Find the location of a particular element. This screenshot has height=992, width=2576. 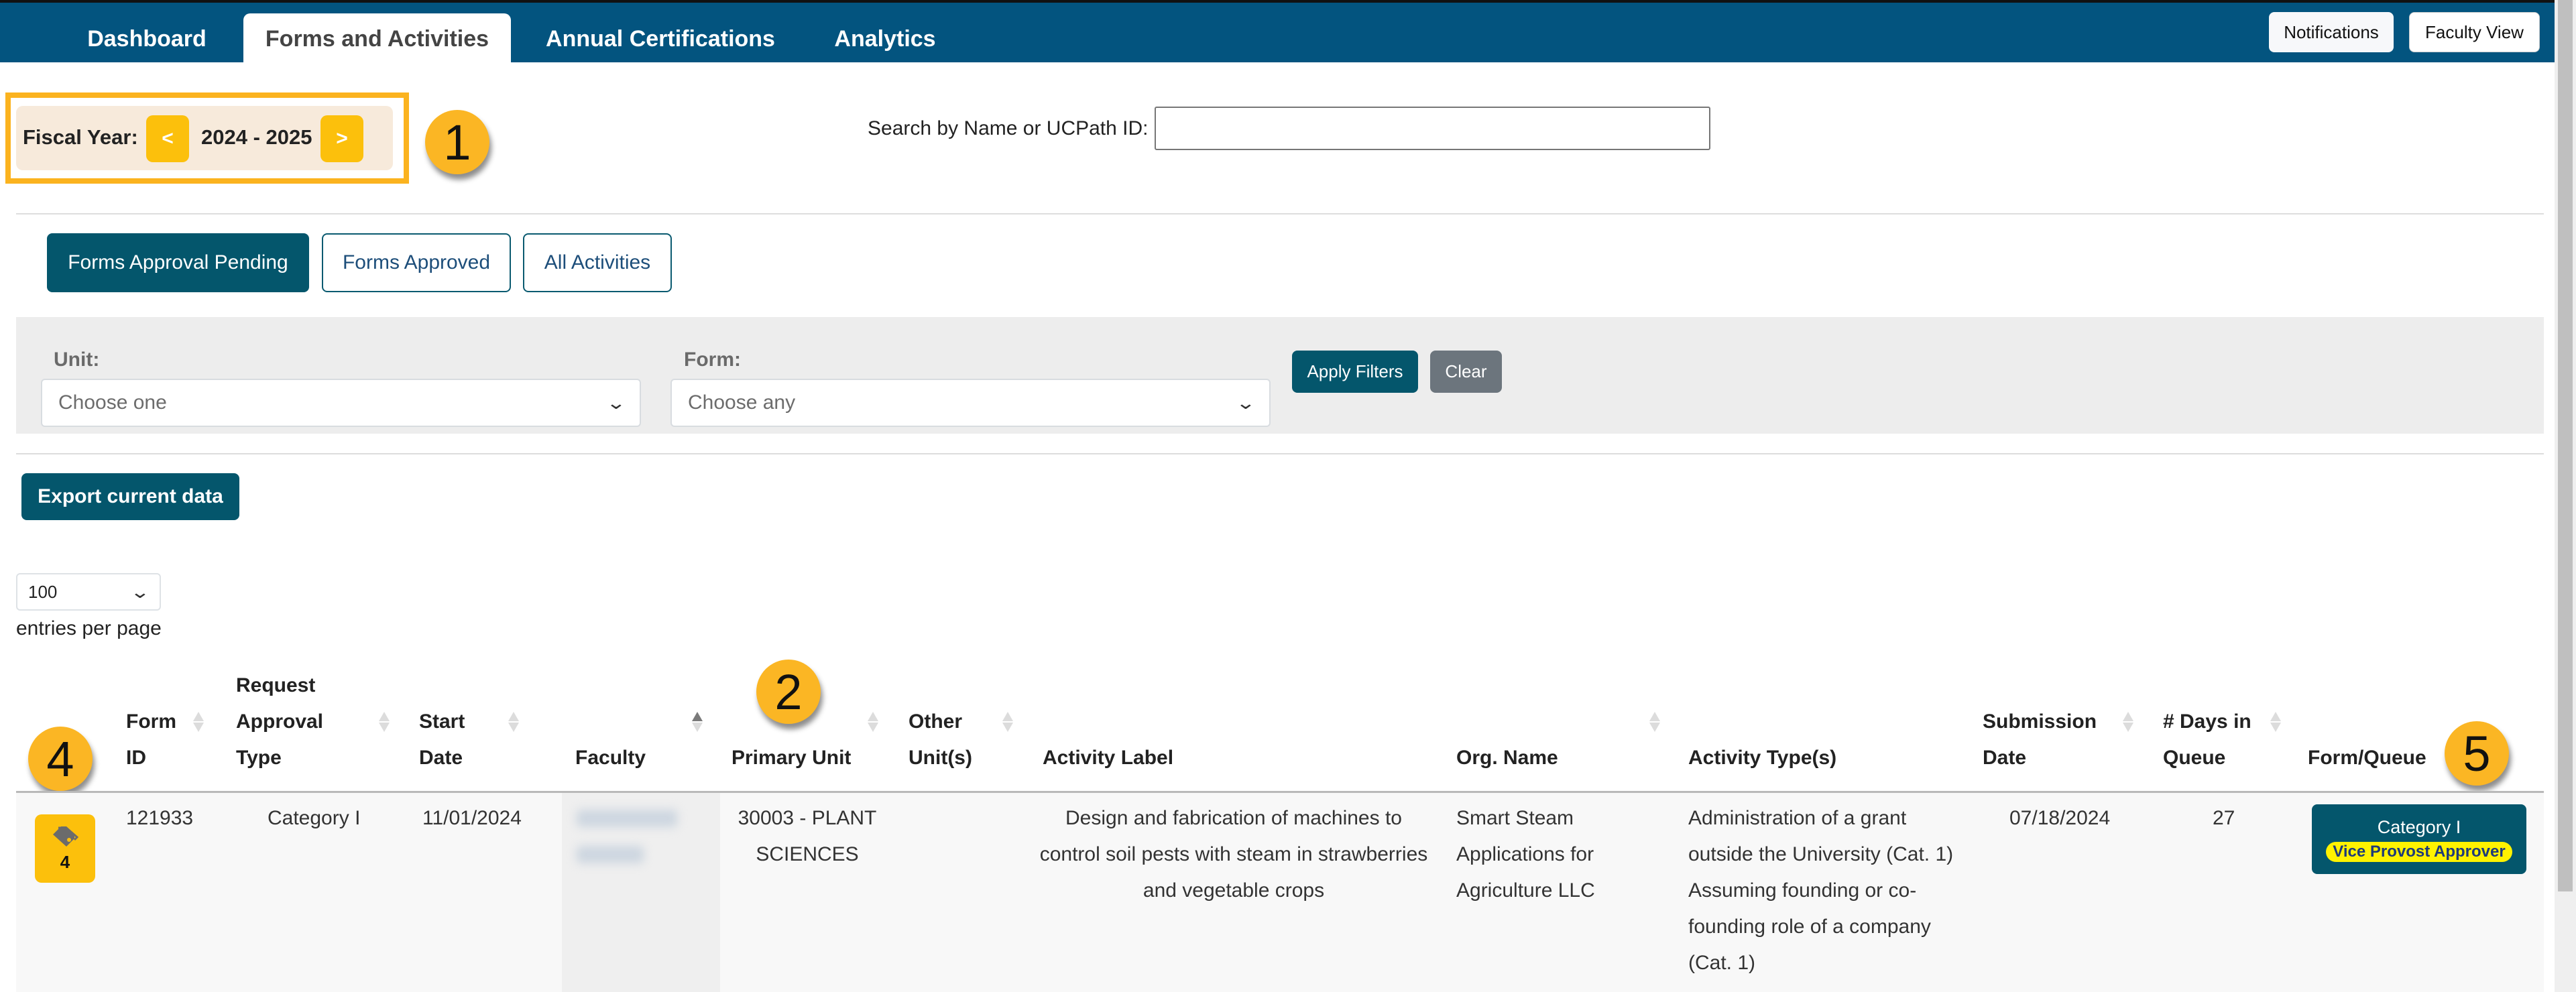

annotation-badge-1: 1 is located at coordinates (457, 142).